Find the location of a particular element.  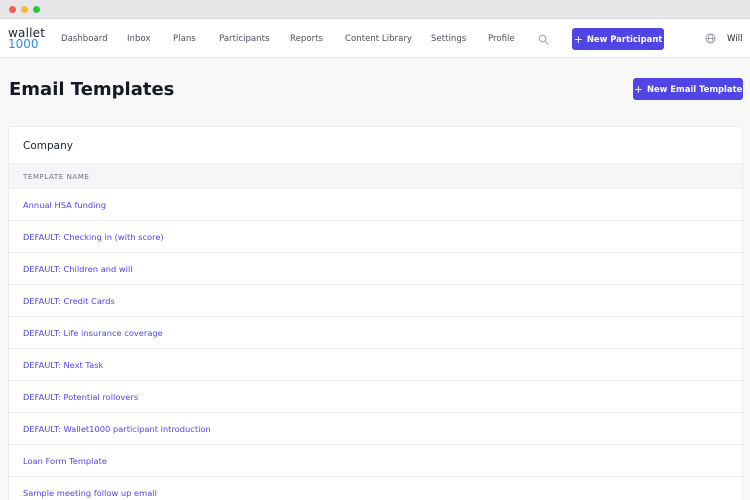

template-link: DEFAULT: Life insurance coverage is located at coordinates (93, 333).